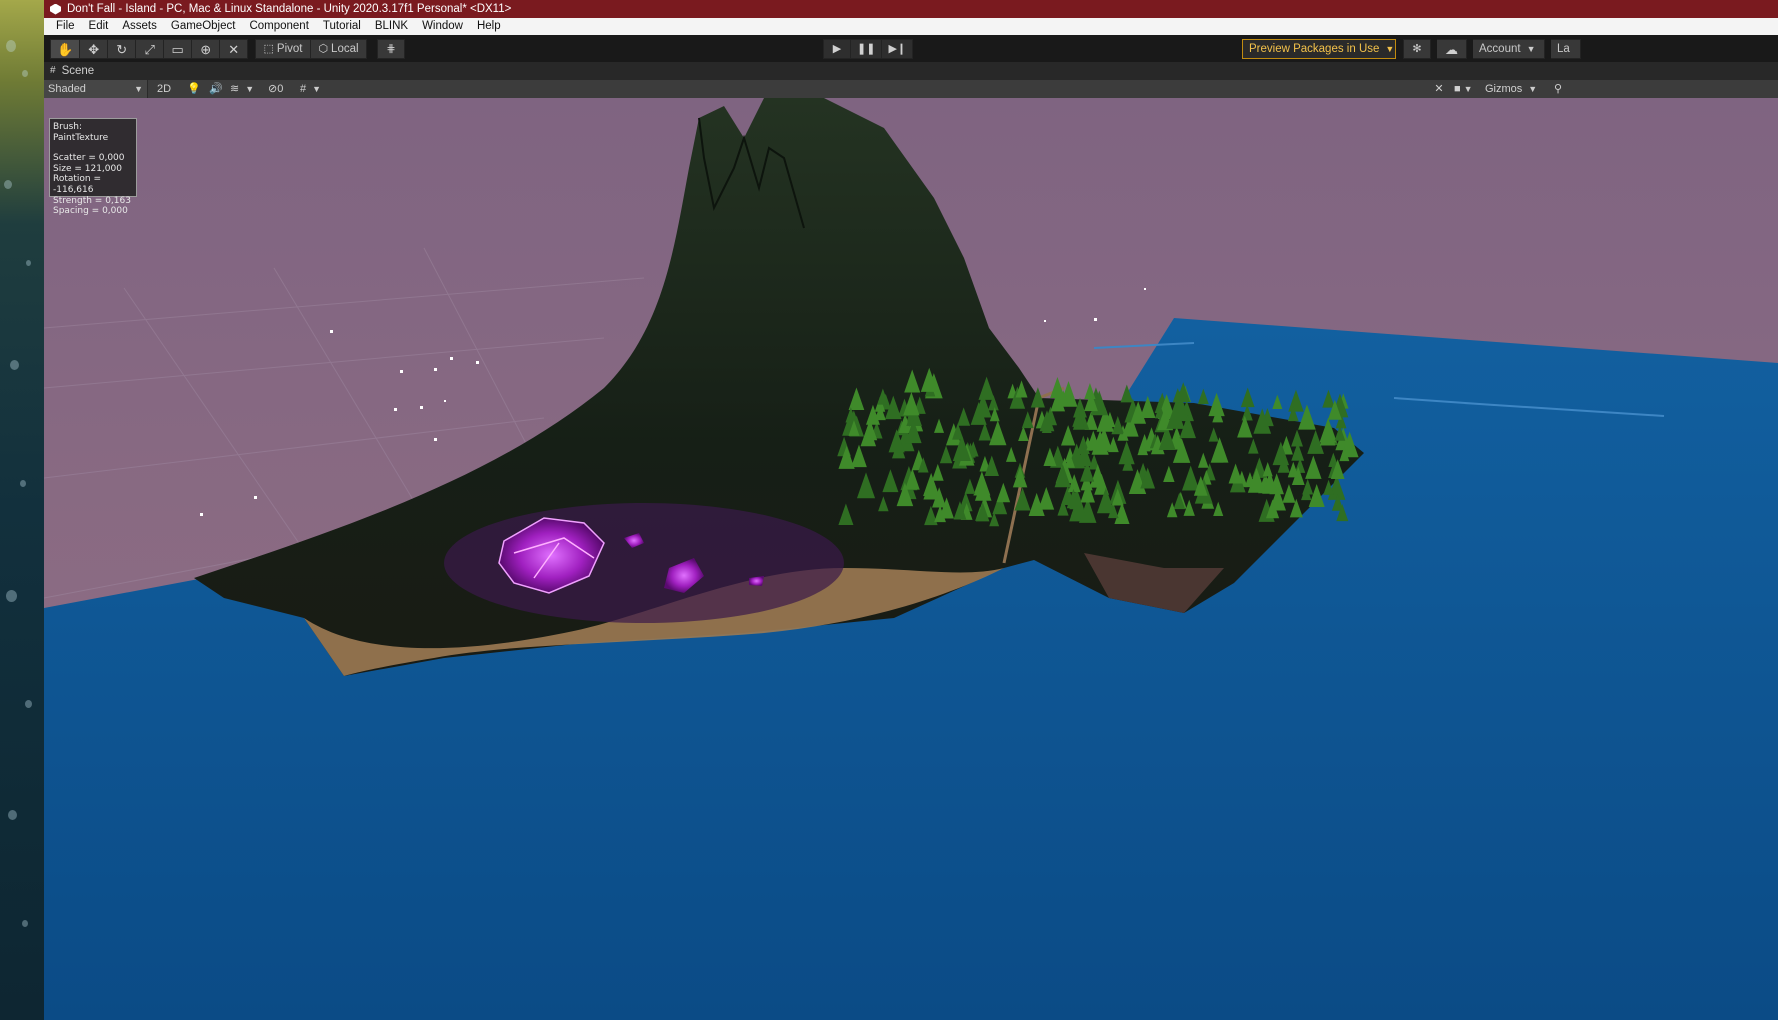  Describe the element at coordinates (92, 200) in the screenshot. I see `brush-strength: Strength = 0,163` at that location.